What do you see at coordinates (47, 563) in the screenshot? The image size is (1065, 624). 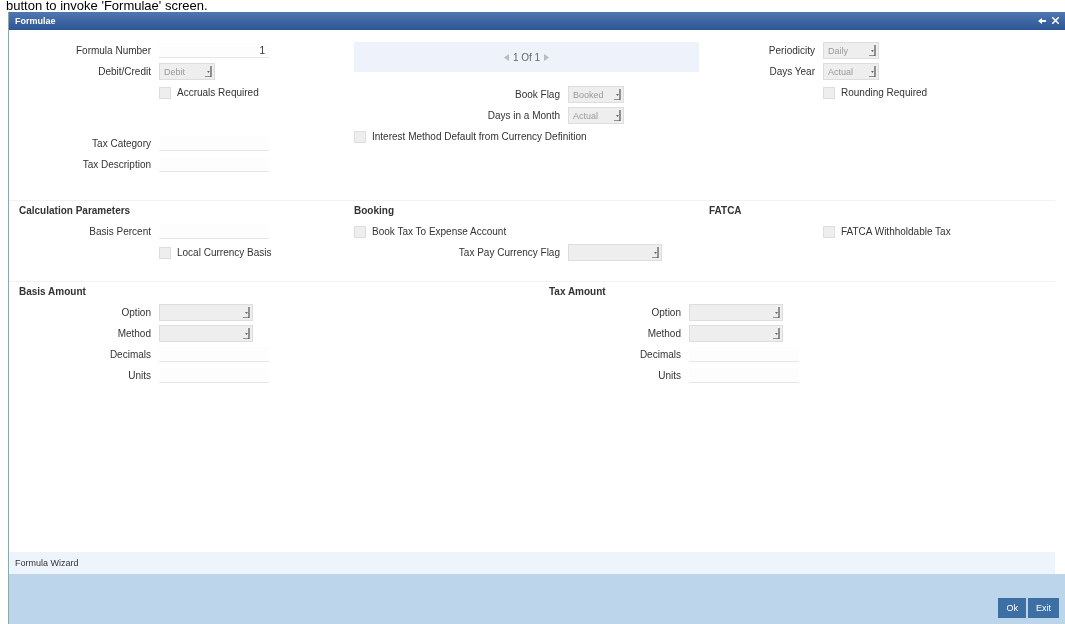 I see `wizard-link: Formula Wizard` at bounding box center [47, 563].